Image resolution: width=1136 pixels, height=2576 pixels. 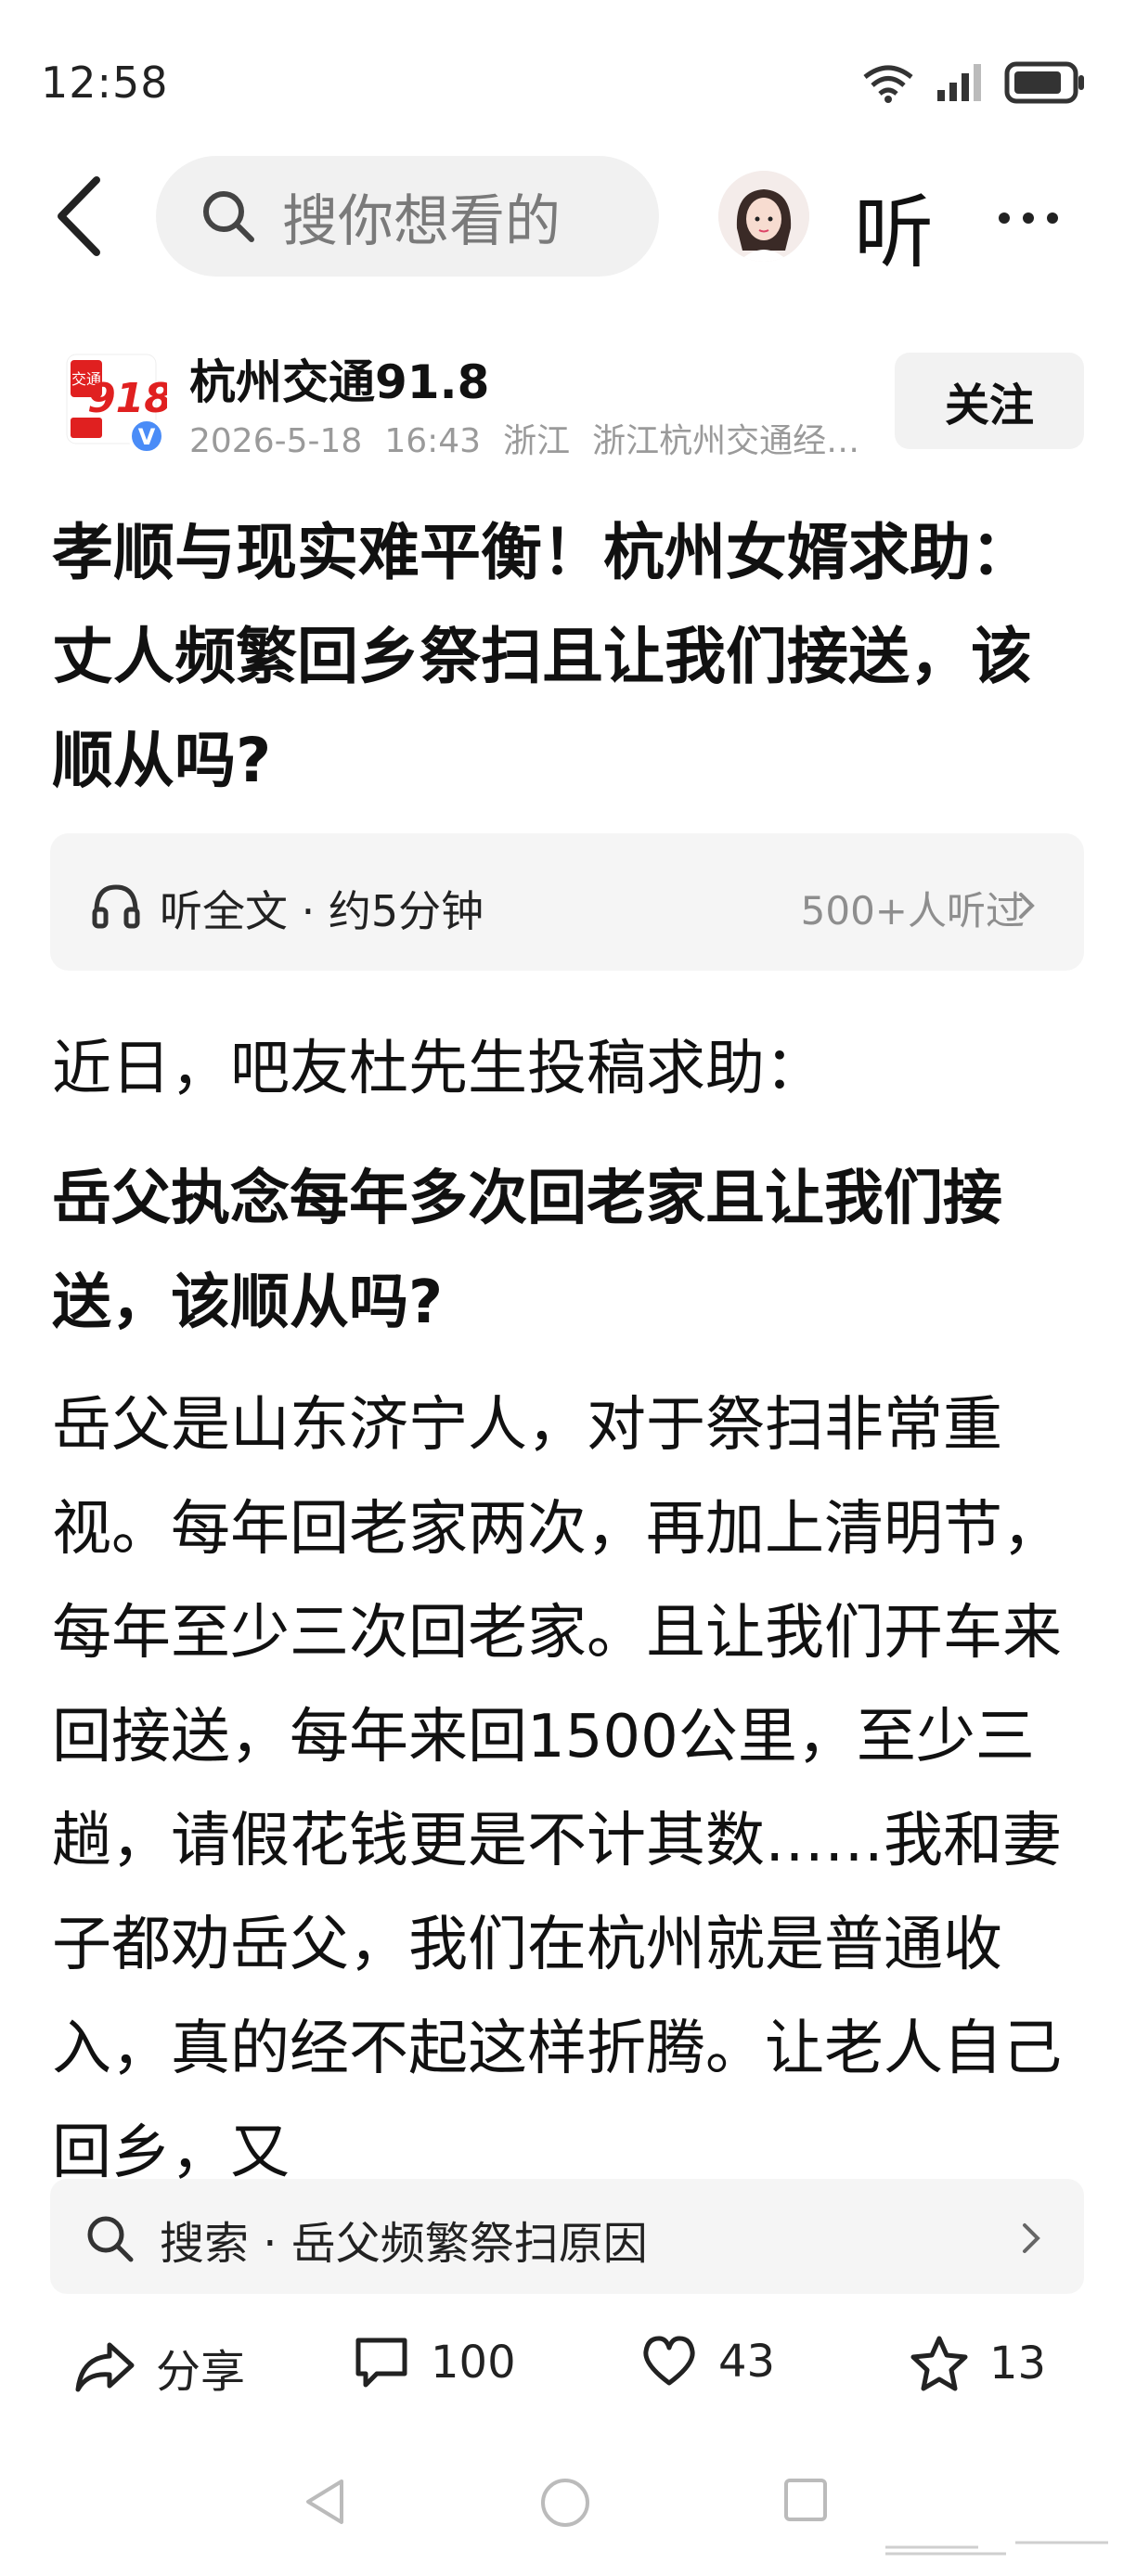 I want to click on nav-back-icon, so click(x=325, y=2502).